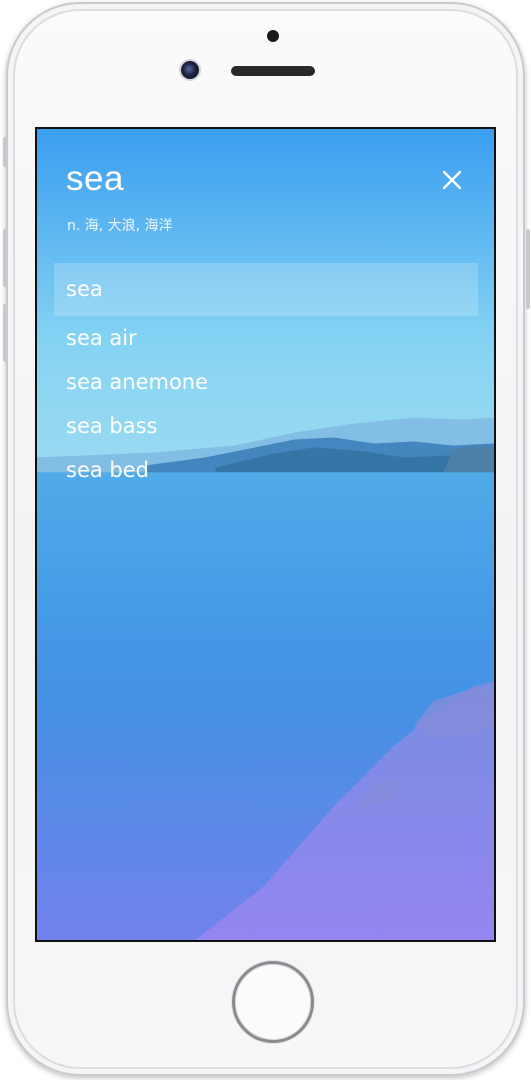 Image resolution: width=531 pixels, height=1080 pixels. I want to click on suggestion-item-sea-bass: sea bass, so click(266, 426).